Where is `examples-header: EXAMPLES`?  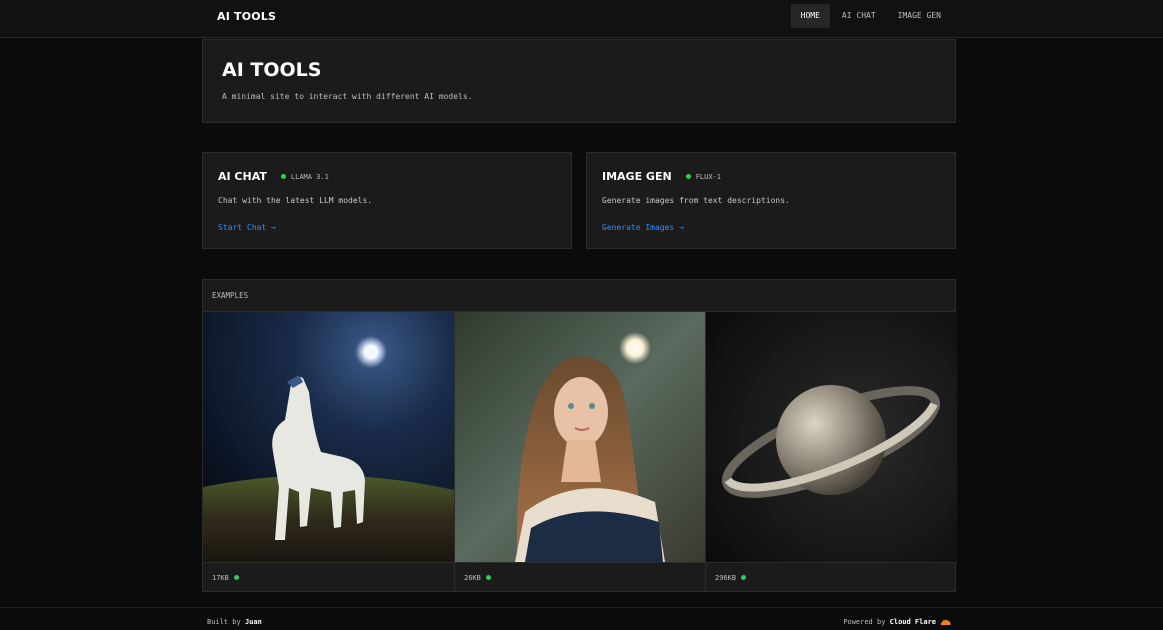 examples-header: EXAMPLES is located at coordinates (579, 296).